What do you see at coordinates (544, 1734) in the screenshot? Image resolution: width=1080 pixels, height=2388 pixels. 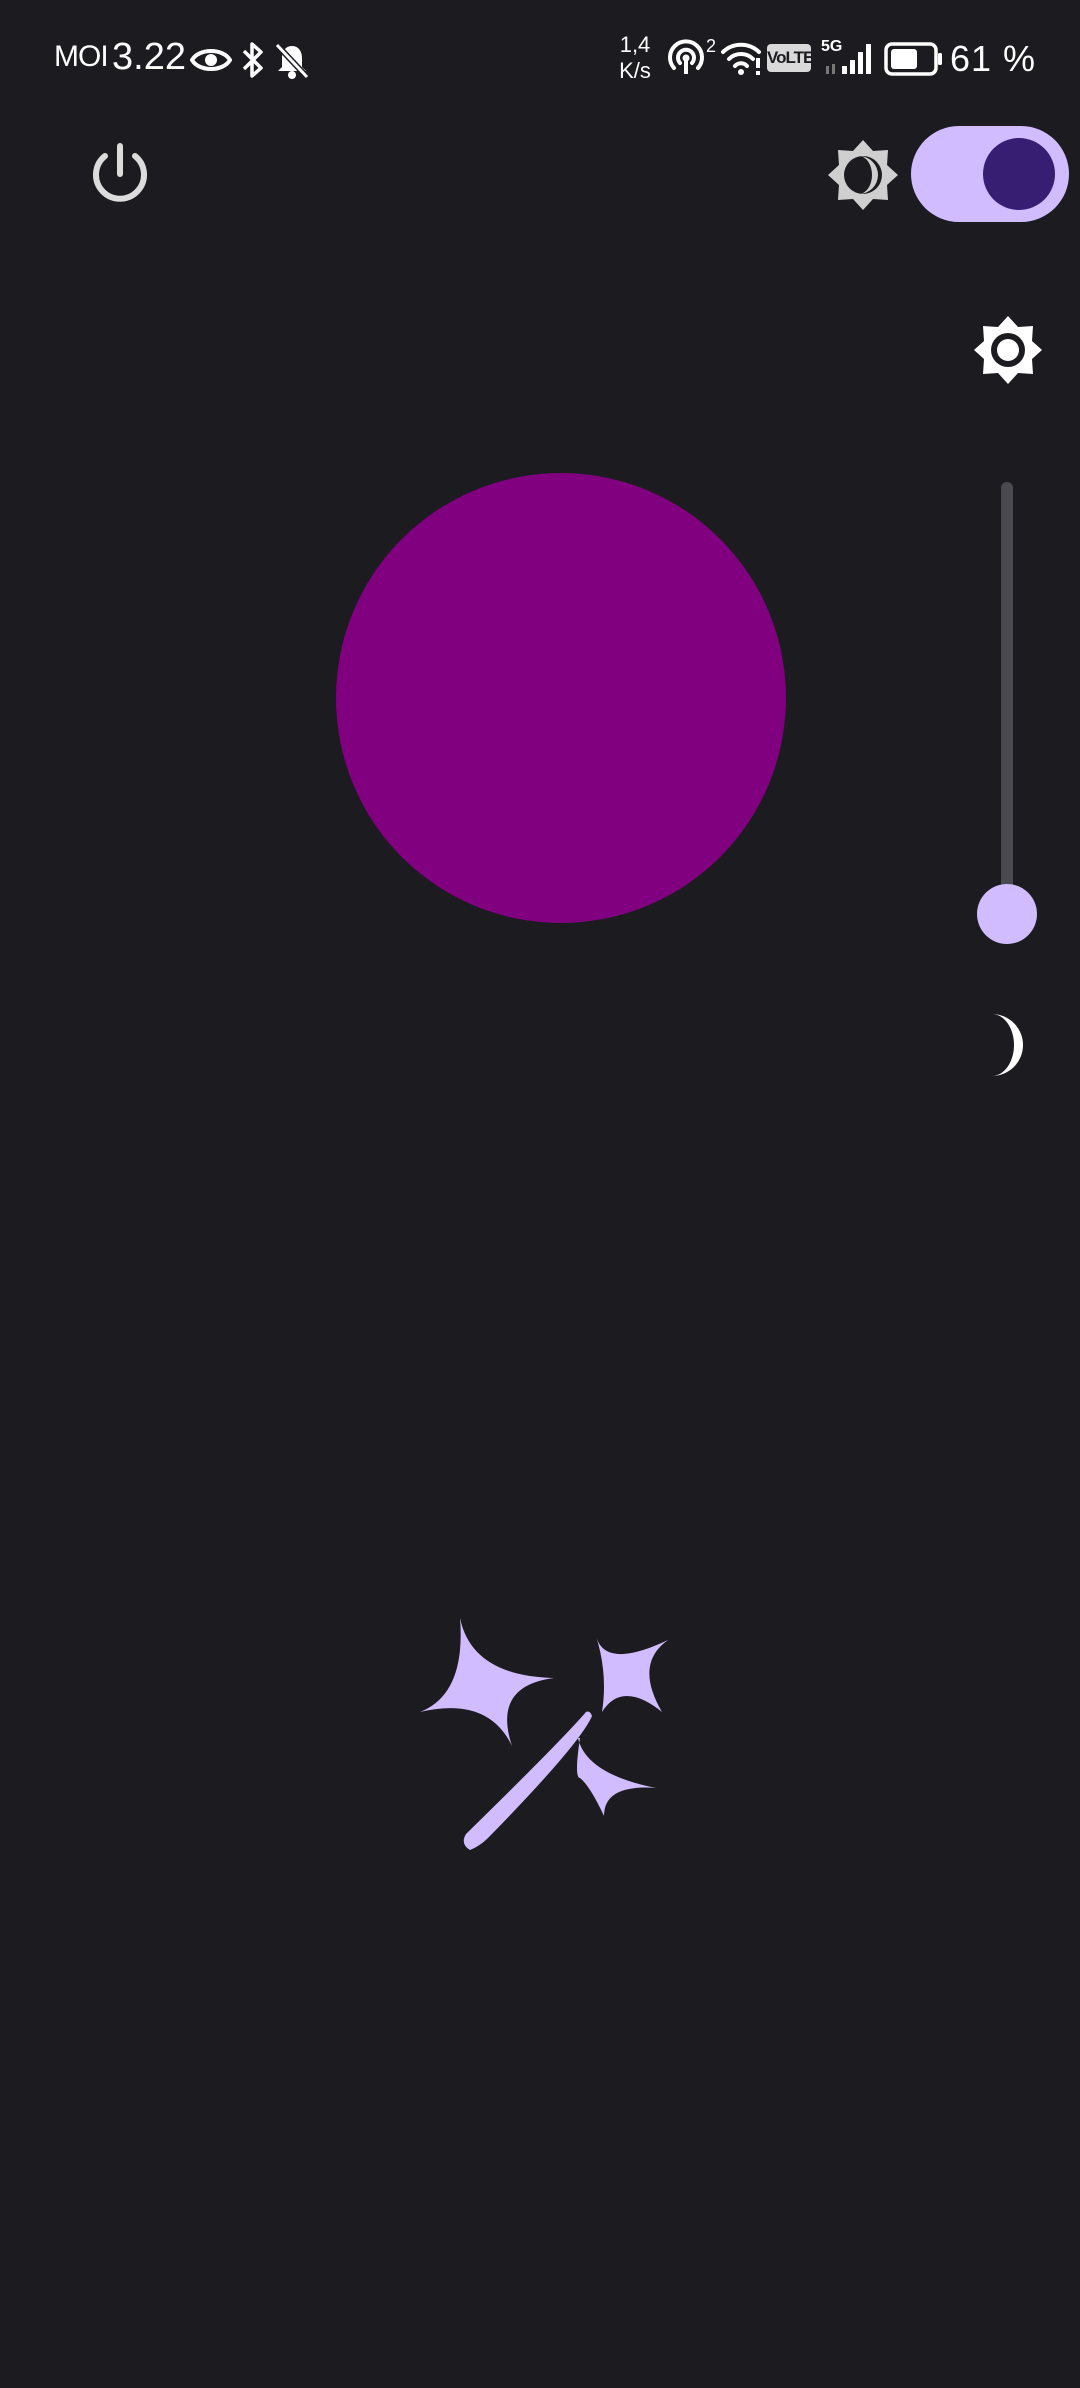 I see `magic-wand-icon` at bounding box center [544, 1734].